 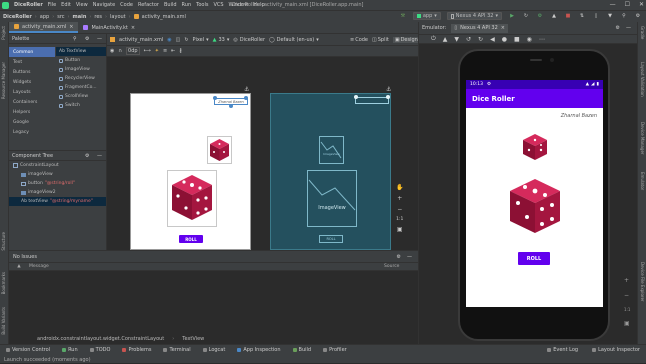 What do you see at coordinates (582, 16) in the screenshot?
I see `sync-icon: ⇅` at bounding box center [582, 16].